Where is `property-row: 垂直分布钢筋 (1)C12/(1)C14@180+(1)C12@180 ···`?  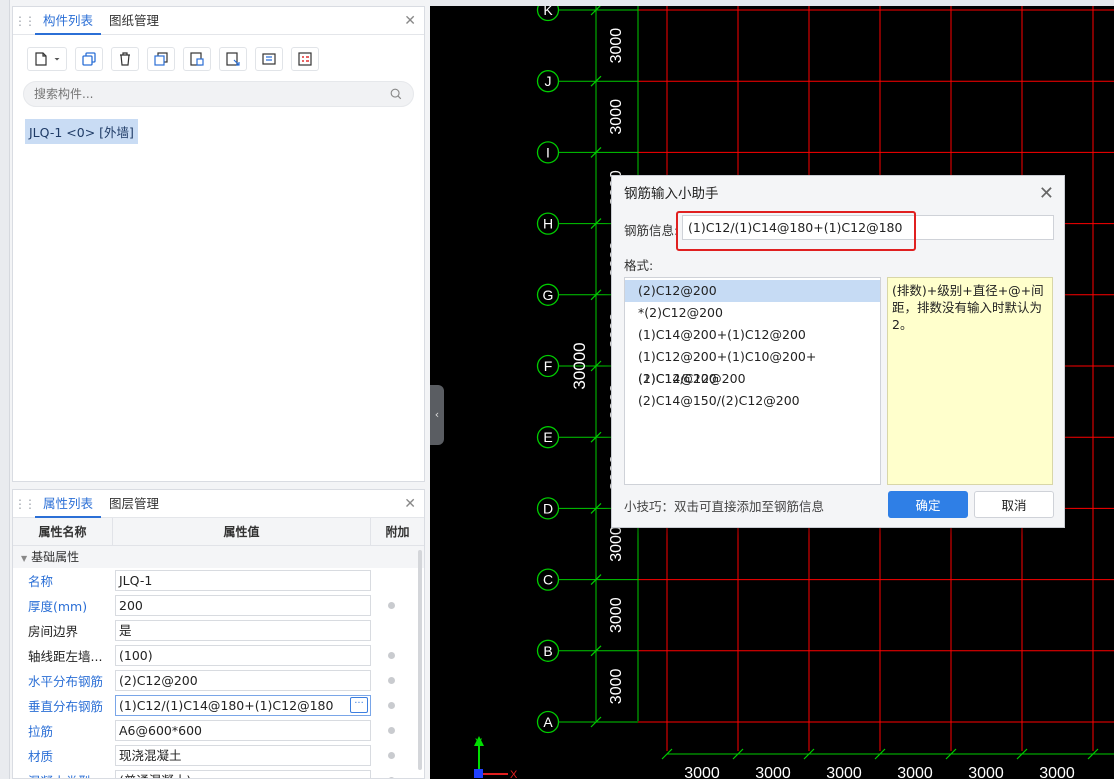 property-row: 垂直分布钢筋 (1)C12/(1)C14@180+(1)C12@180 ··· is located at coordinates (218, 705).